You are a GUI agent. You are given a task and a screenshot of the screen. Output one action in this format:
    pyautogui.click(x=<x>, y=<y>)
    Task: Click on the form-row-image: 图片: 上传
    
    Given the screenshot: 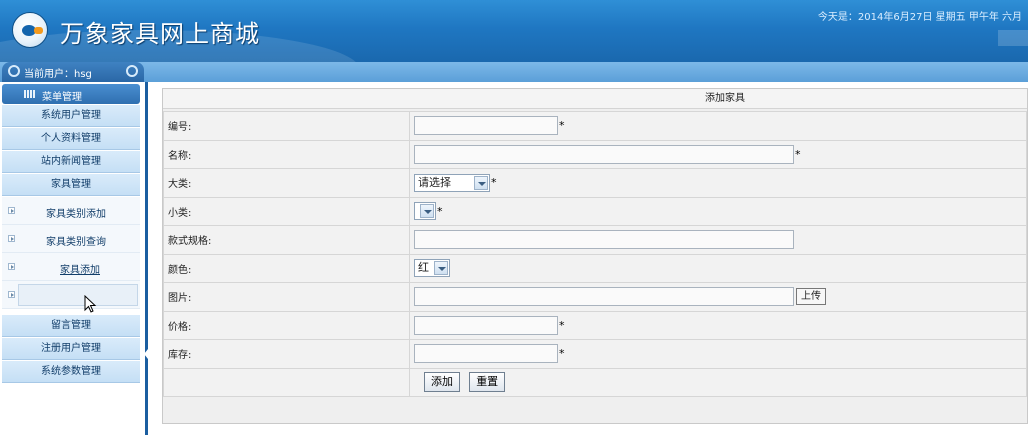 What is the action you would take?
    pyautogui.click(x=595, y=297)
    